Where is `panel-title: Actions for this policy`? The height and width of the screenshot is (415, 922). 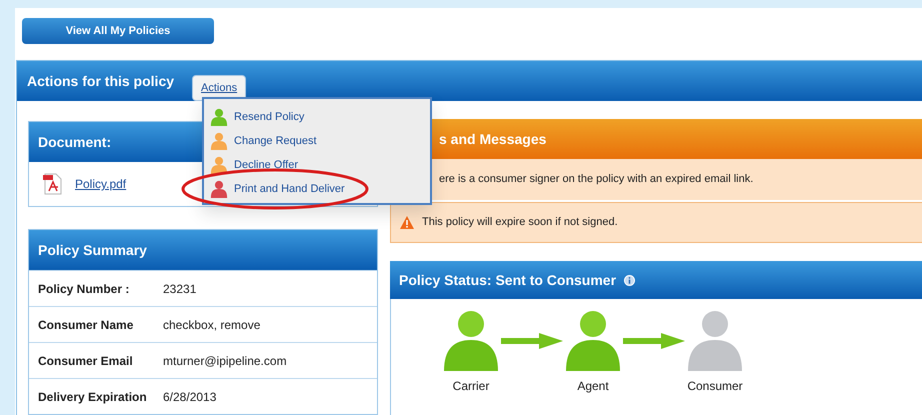 panel-title: Actions for this policy is located at coordinates (100, 81).